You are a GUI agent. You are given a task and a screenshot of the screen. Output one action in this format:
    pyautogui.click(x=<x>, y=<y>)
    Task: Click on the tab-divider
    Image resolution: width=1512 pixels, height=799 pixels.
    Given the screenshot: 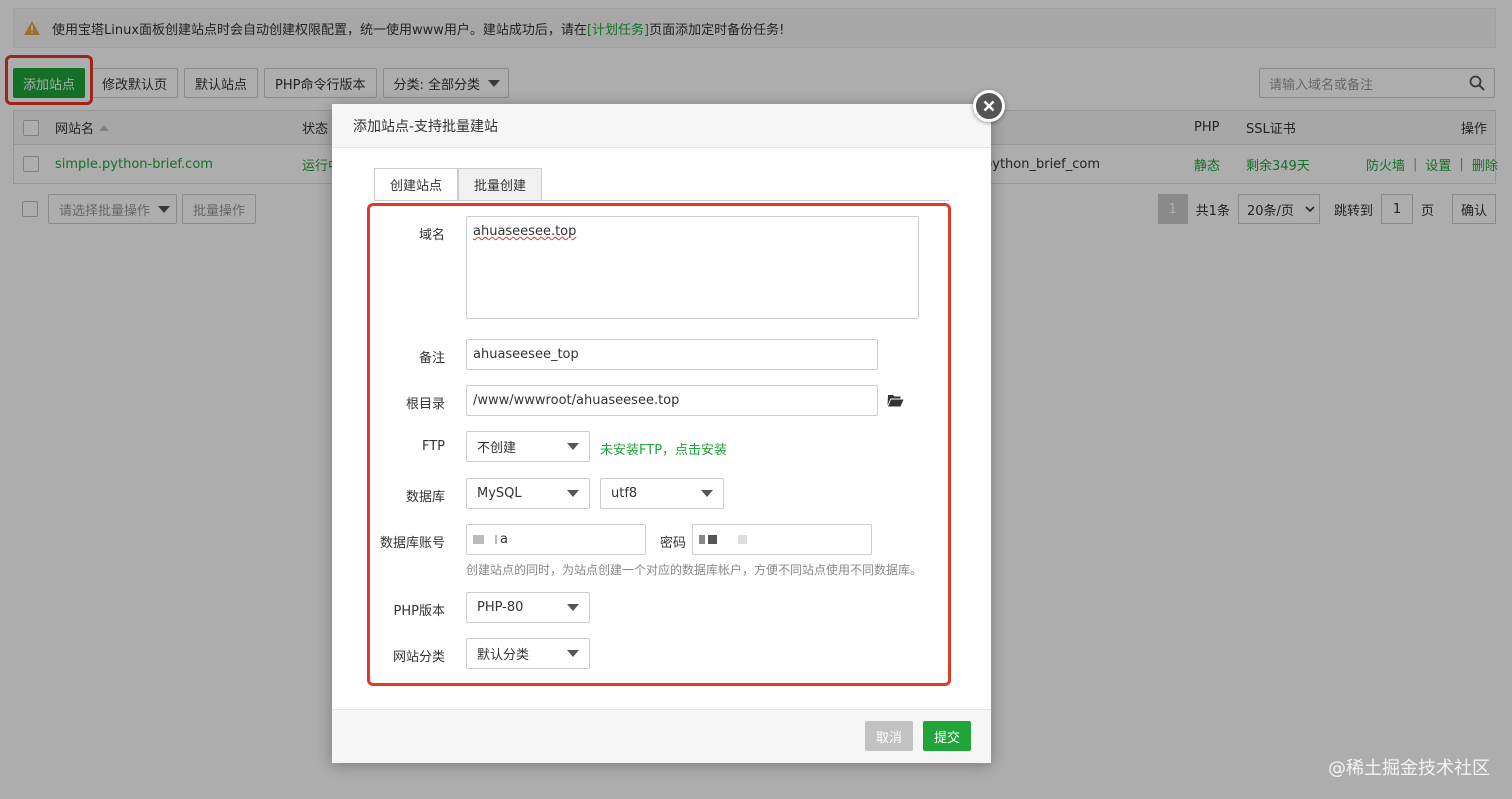 What is the action you would take?
    pyautogui.click(x=661, y=200)
    